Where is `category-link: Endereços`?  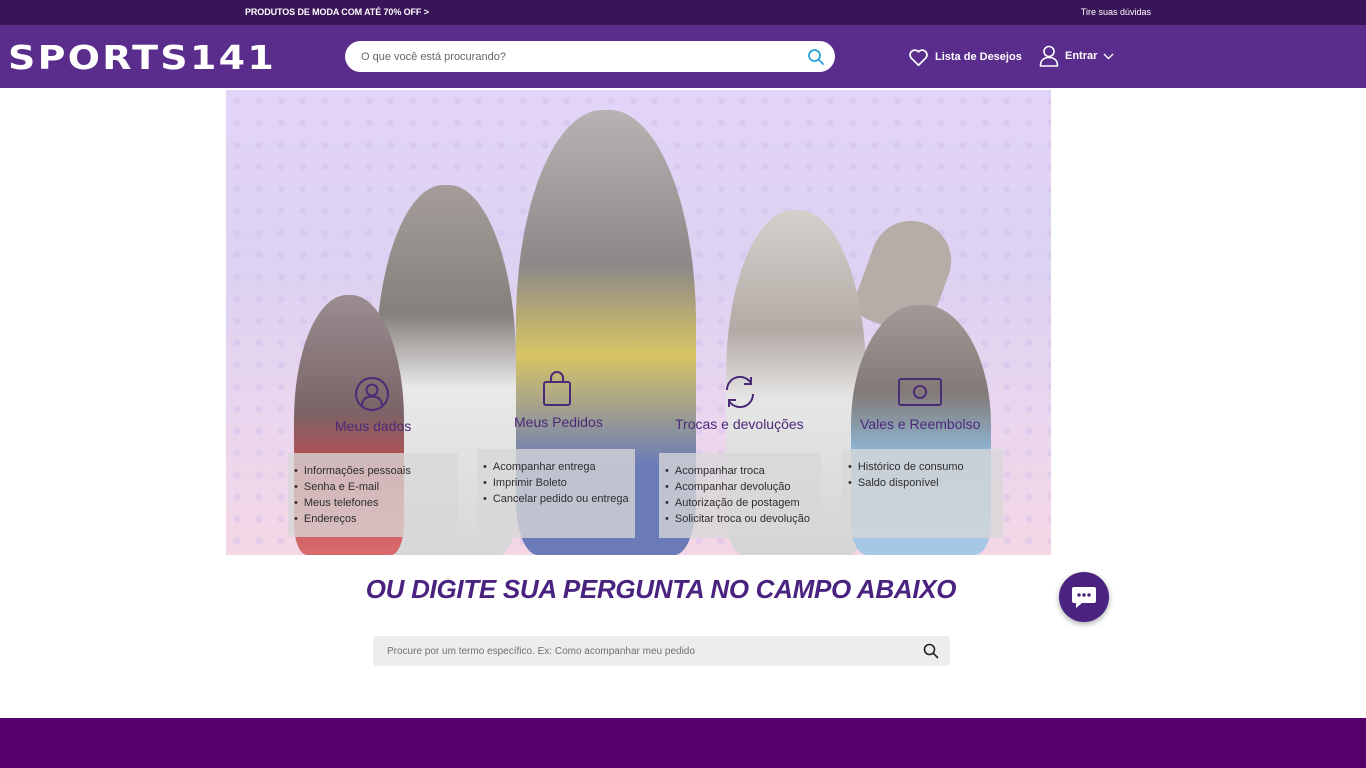
category-link: Endereços is located at coordinates (373, 519).